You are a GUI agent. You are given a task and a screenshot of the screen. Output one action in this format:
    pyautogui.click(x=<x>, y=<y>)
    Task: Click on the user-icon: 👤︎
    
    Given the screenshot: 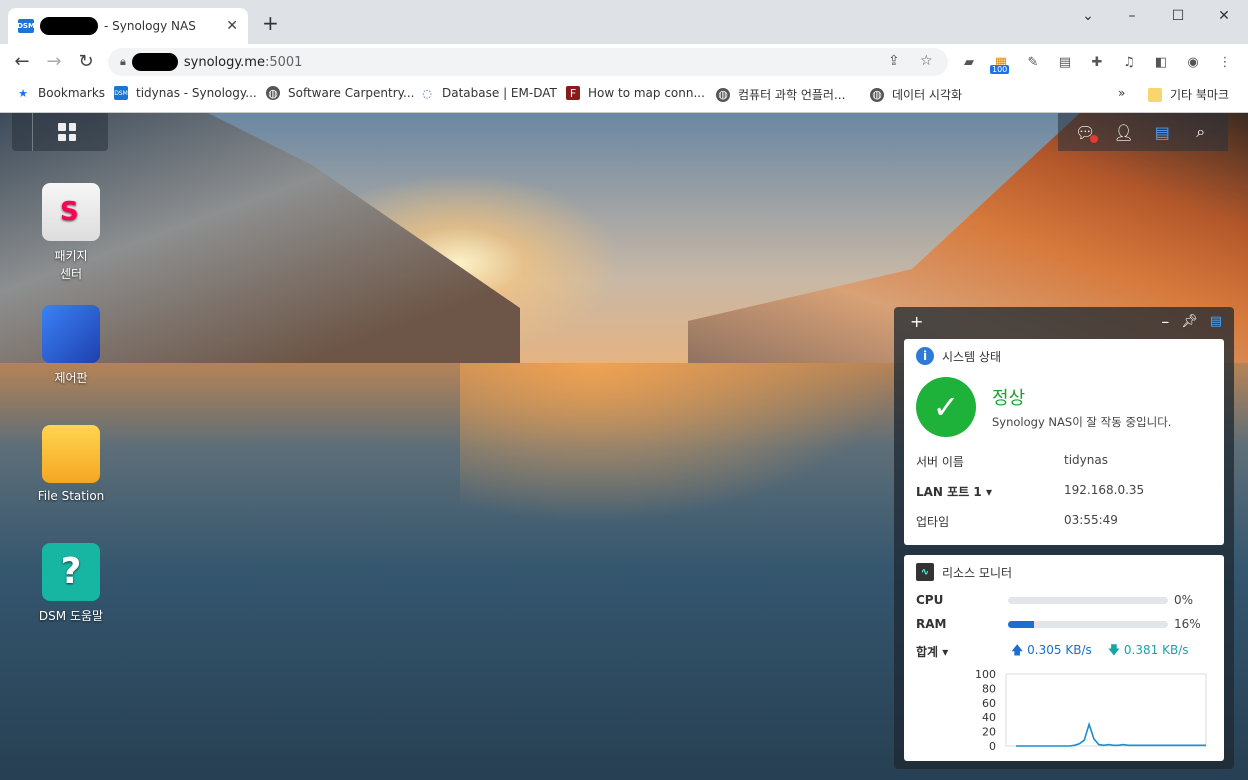 What is the action you would take?
    pyautogui.click(x=1124, y=132)
    